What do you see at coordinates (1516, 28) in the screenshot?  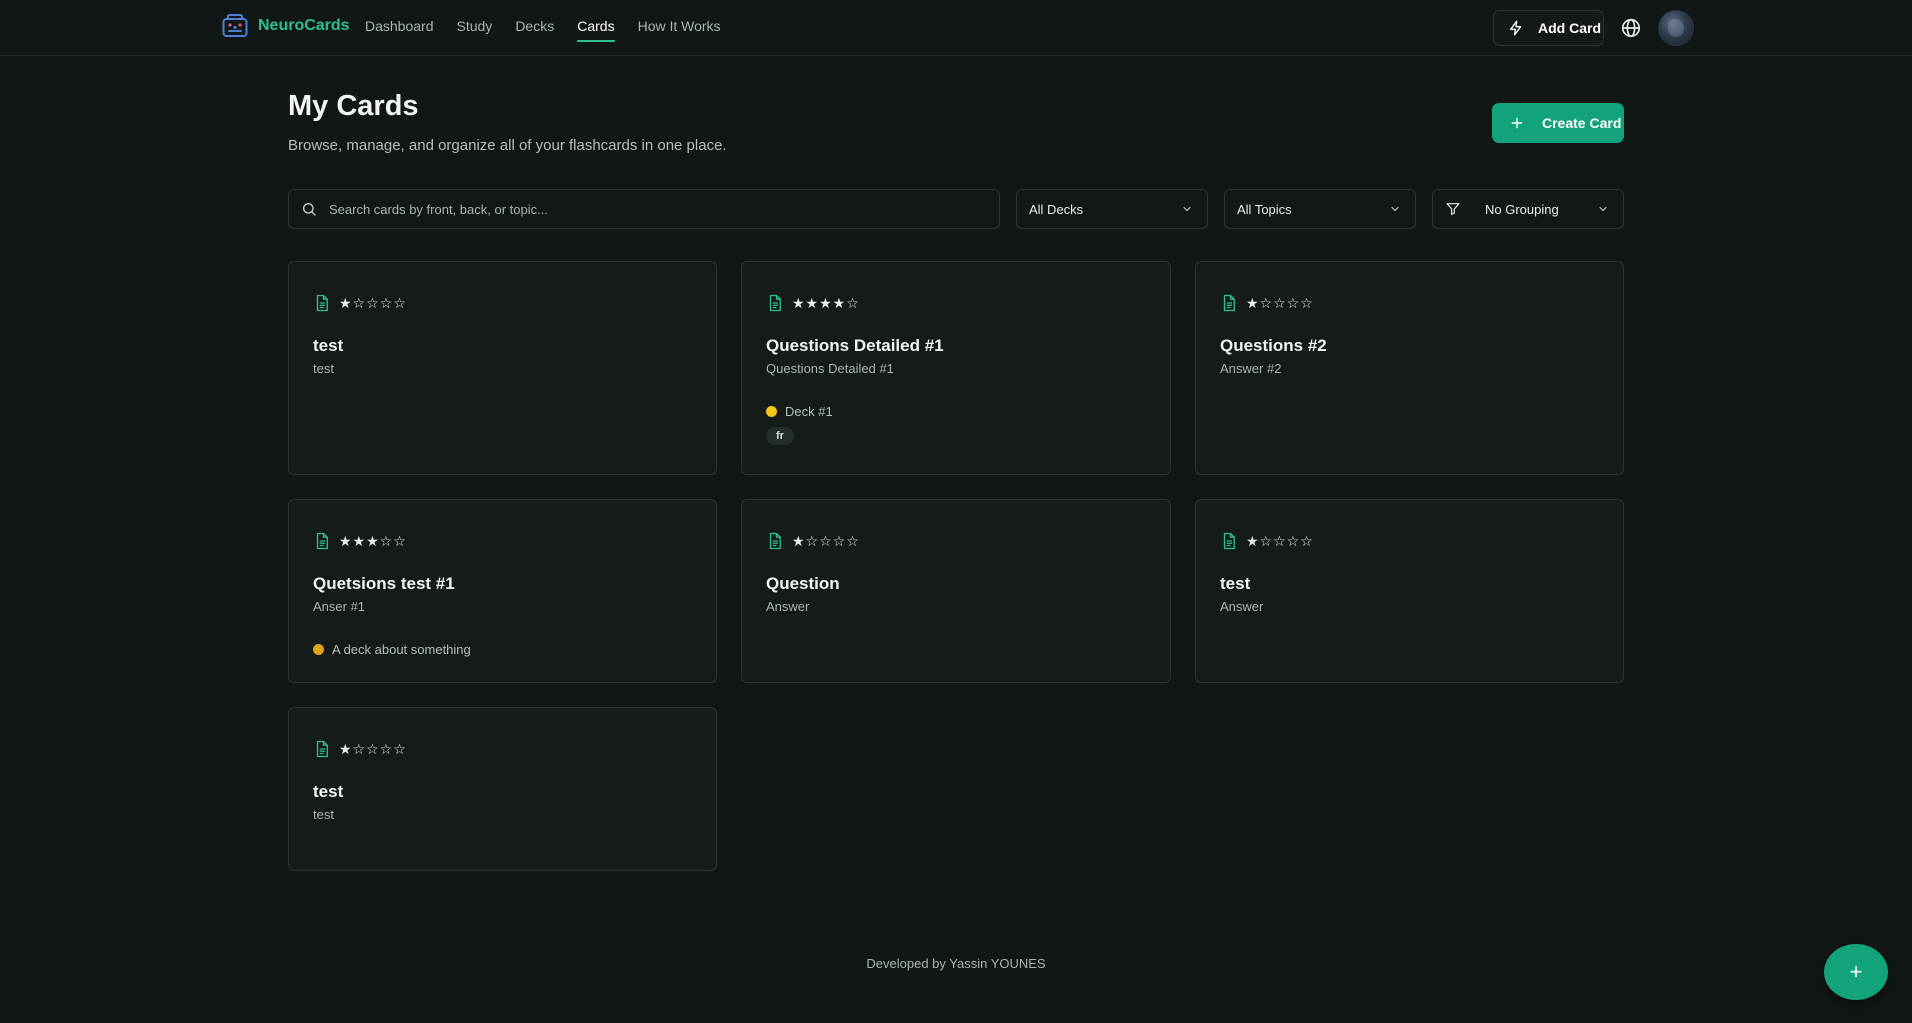 I see `lightning-icon` at bounding box center [1516, 28].